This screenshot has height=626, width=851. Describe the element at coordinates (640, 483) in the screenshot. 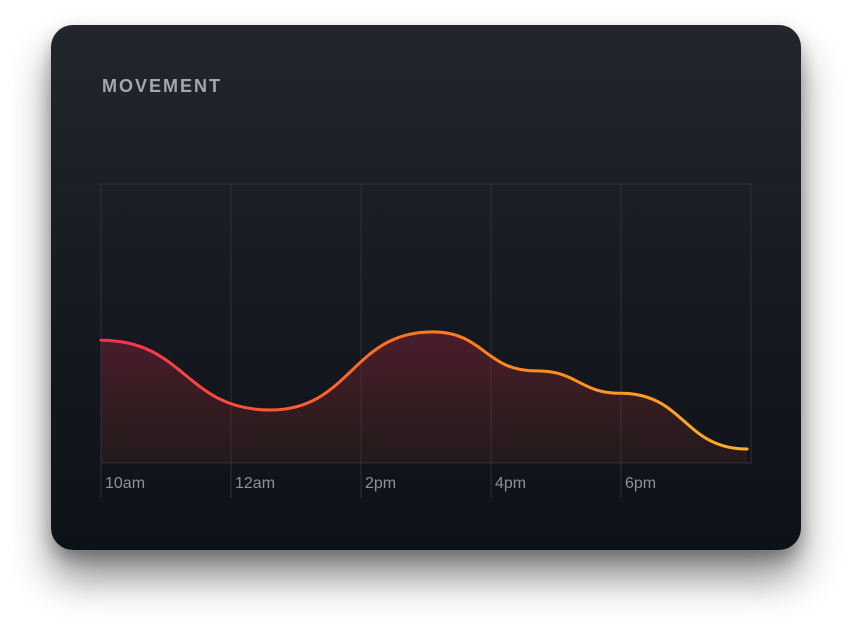

I see `x-tick-label: 6pm` at that location.